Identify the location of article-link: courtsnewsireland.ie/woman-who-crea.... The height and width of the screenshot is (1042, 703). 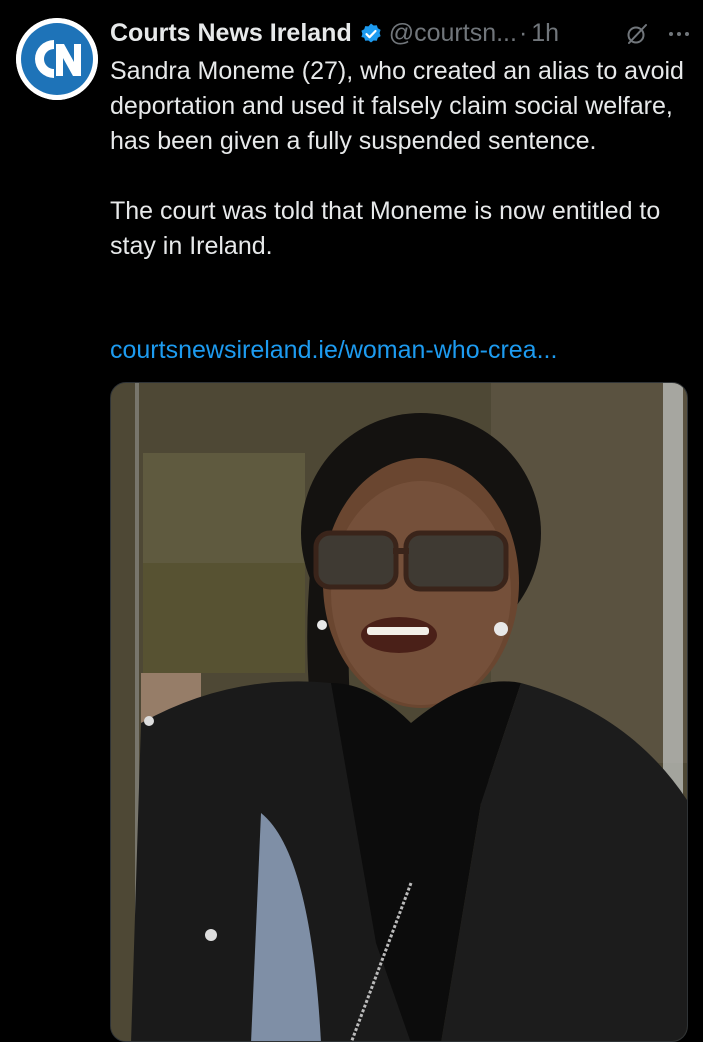
(333, 350).